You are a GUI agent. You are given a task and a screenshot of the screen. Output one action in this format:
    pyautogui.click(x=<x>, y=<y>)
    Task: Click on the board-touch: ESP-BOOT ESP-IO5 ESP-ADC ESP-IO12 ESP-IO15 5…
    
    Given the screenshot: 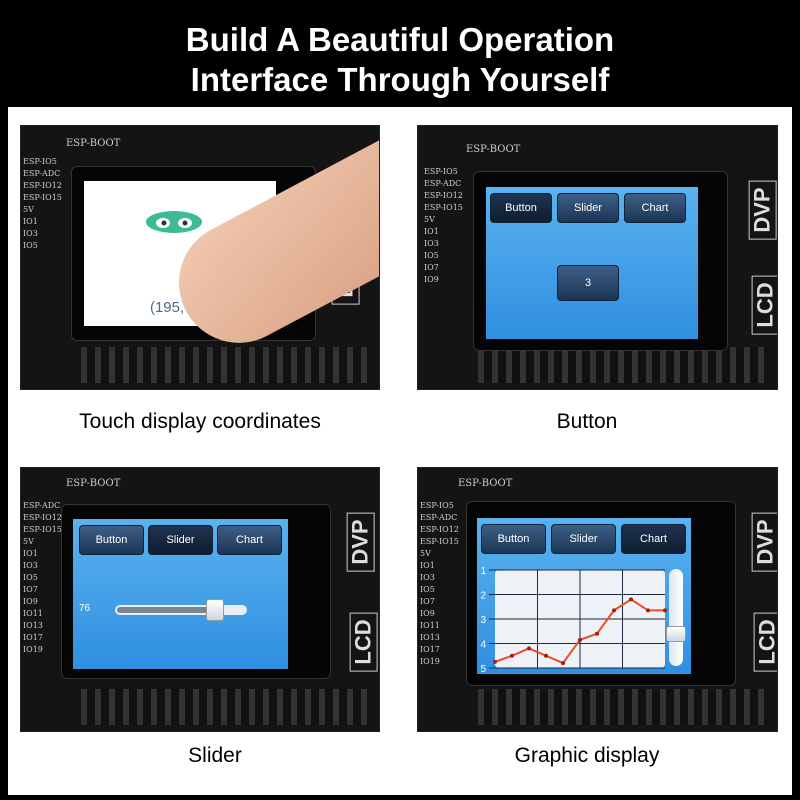 What is the action you would take?
    pyautogui.click(x=200, y=257)
    